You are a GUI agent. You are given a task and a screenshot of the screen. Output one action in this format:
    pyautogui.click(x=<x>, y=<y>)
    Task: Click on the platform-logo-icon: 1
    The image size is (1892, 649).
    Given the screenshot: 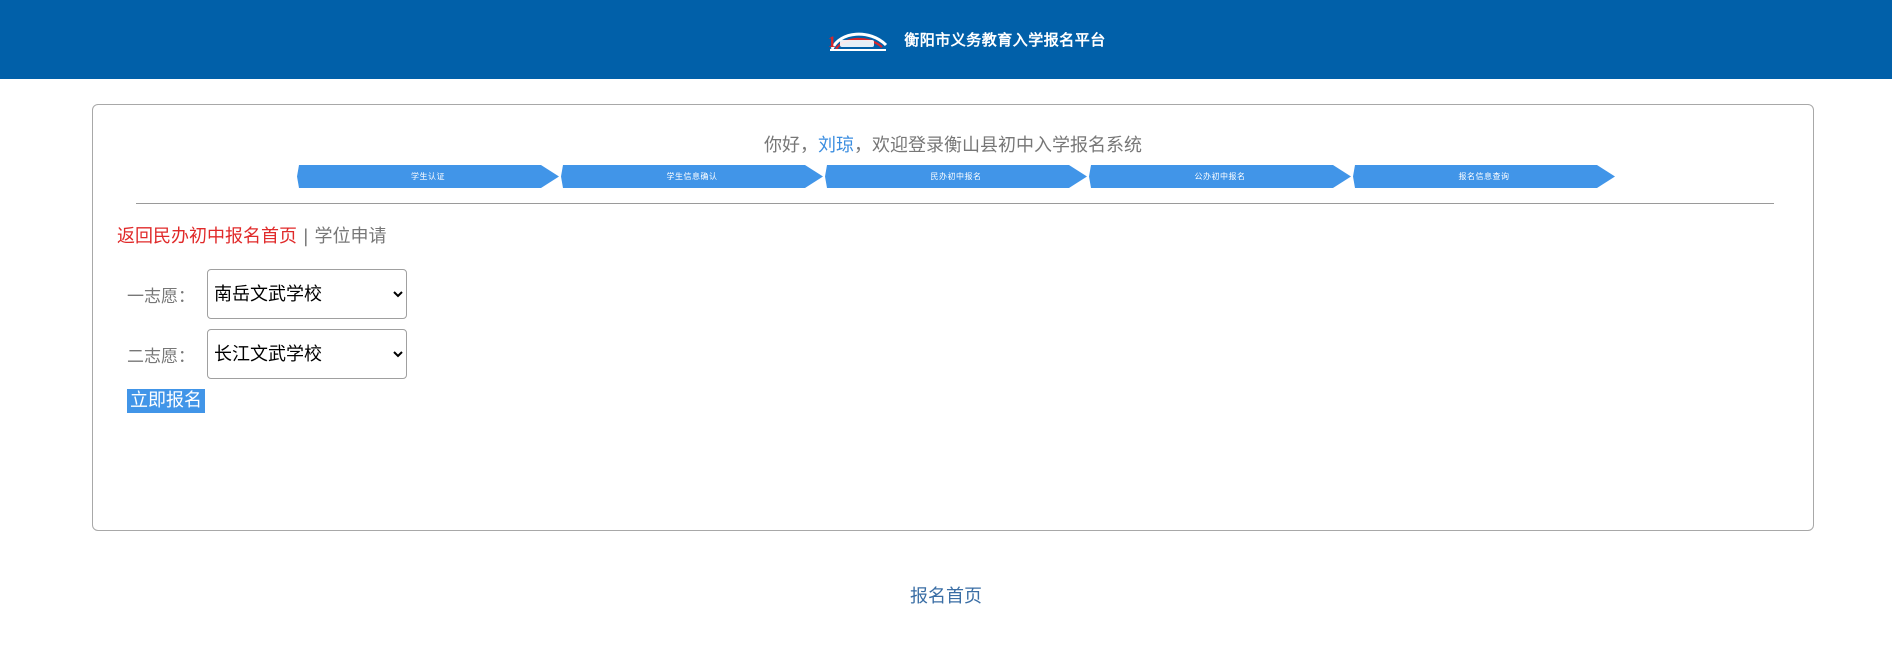 What is the action you would take?
    pyautogui.click(x=858, y=41)
    